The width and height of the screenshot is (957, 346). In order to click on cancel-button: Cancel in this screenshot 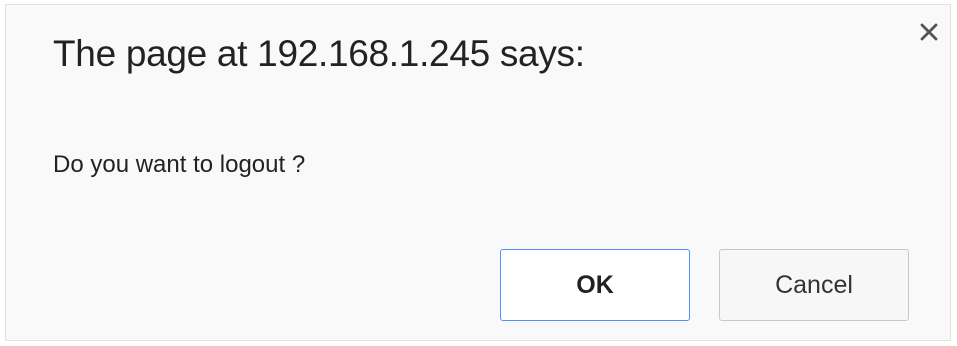, I will do `click(814, 285)`.